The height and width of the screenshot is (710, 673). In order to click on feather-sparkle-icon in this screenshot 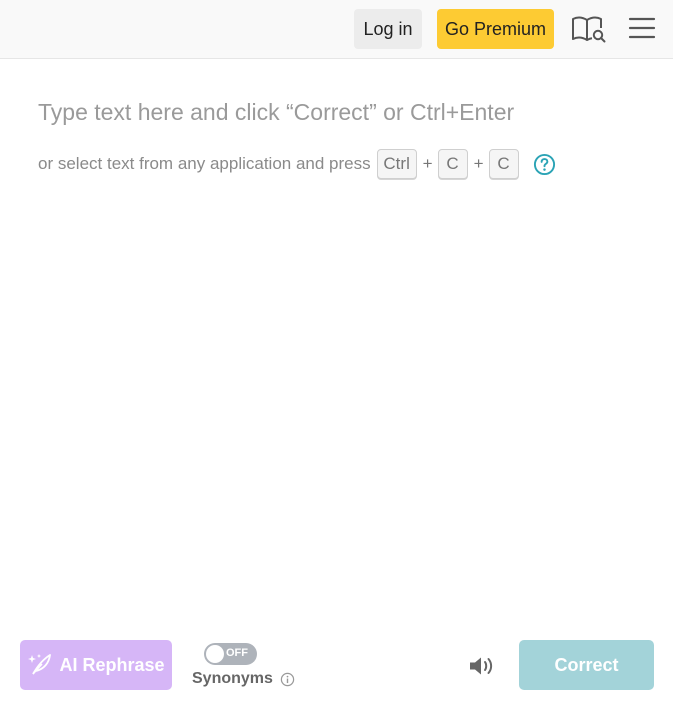, I will do `click(40, 664)`.